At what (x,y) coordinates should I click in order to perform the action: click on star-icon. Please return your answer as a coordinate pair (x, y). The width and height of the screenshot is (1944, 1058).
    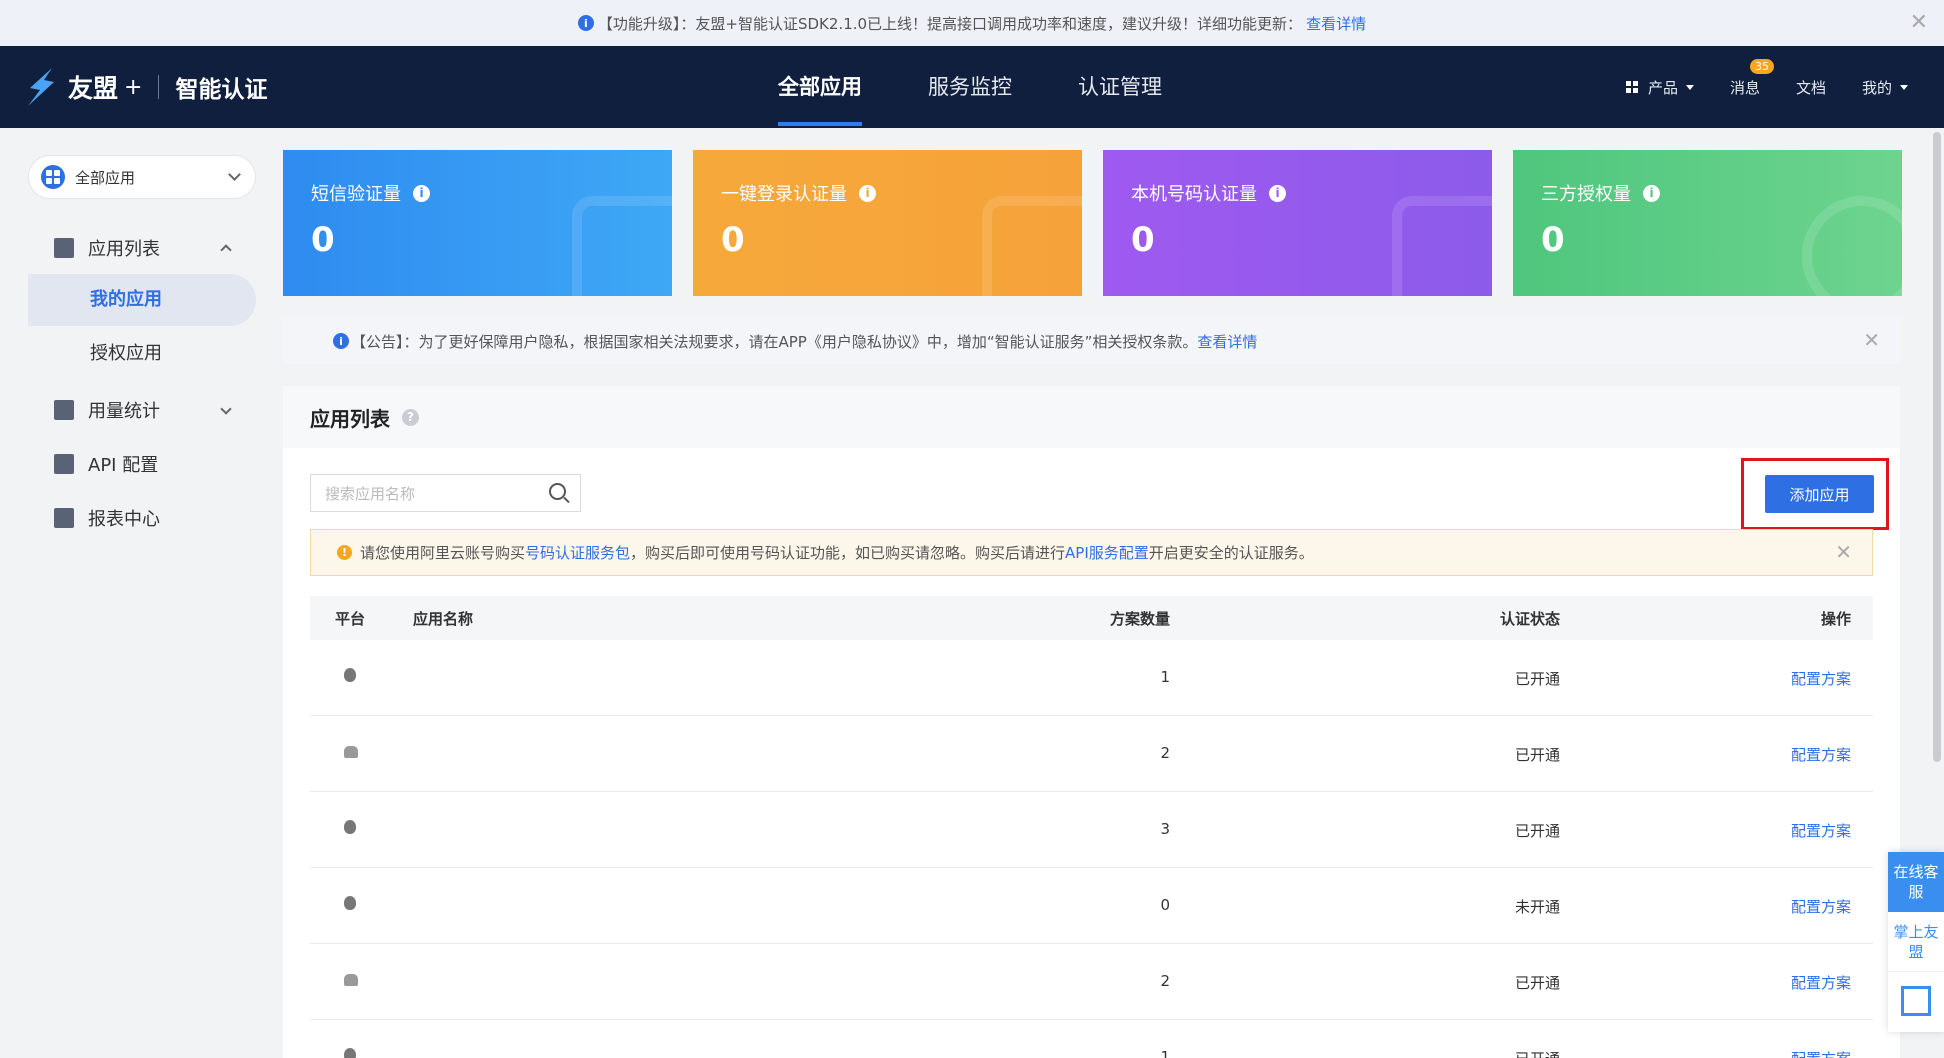
    Looking at the image, I should click on (1852, 246).